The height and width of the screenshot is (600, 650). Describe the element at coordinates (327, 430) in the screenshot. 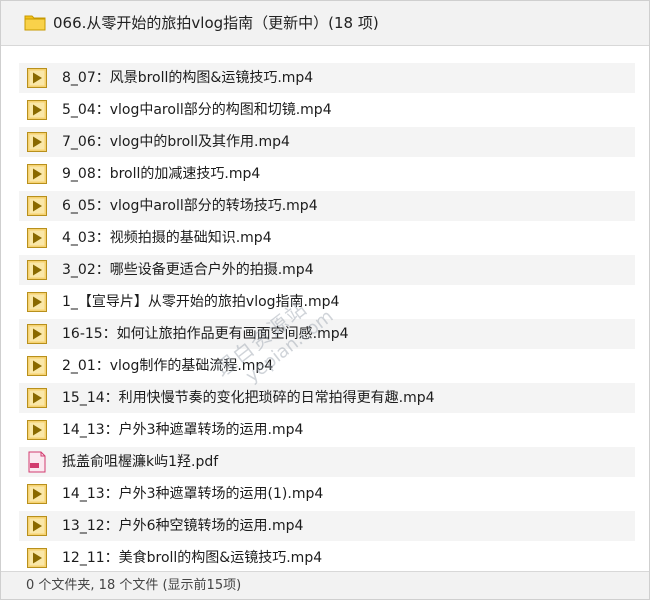

I see `file-row: 14_13：户外3种遮罩转场的运用.mp4` at that location.